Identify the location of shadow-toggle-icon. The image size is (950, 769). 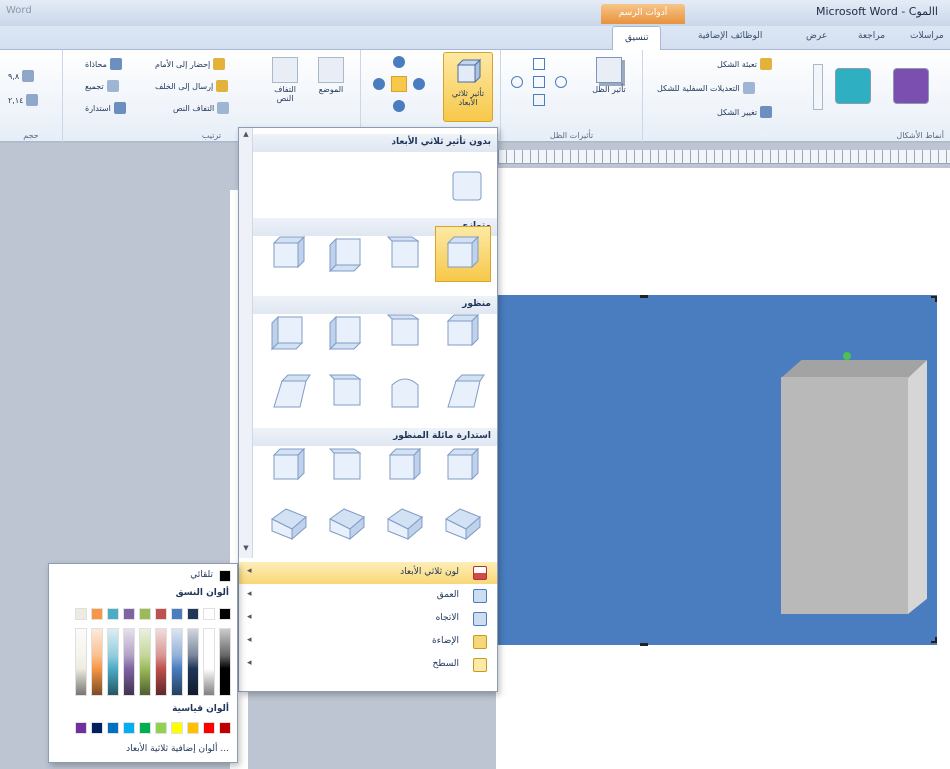
(539, 82).